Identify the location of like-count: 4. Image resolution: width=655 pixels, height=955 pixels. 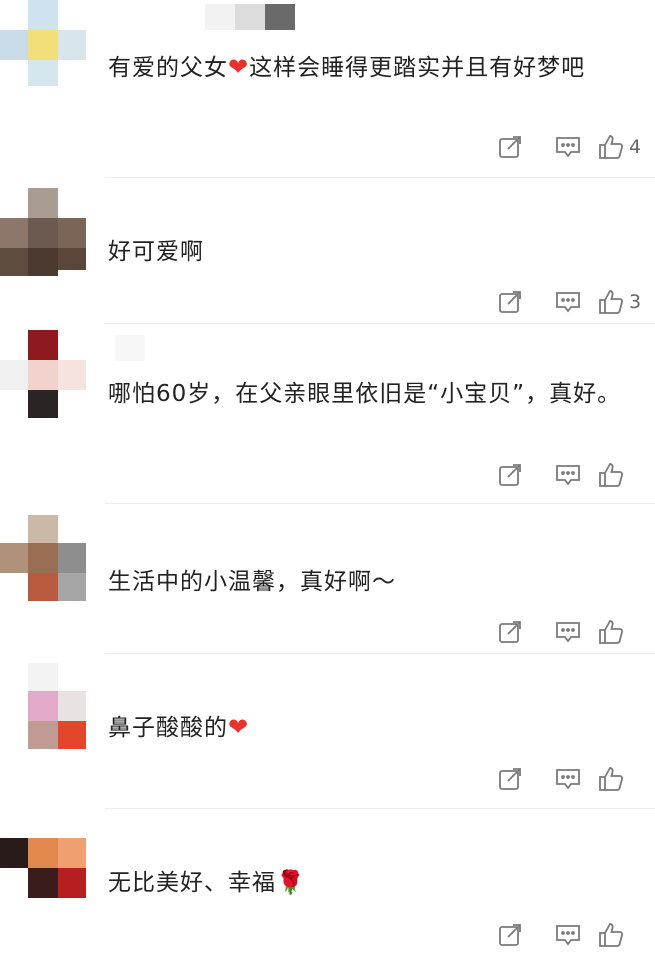
(635, 147).